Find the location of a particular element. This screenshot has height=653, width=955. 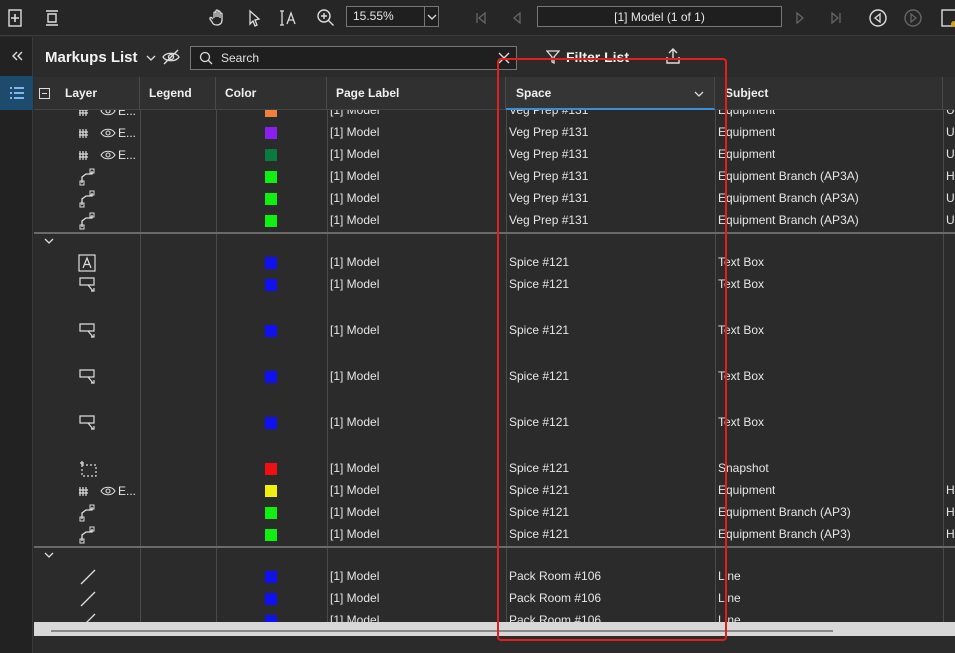

panel-title: Markups List is located at coordinates (100, 57).